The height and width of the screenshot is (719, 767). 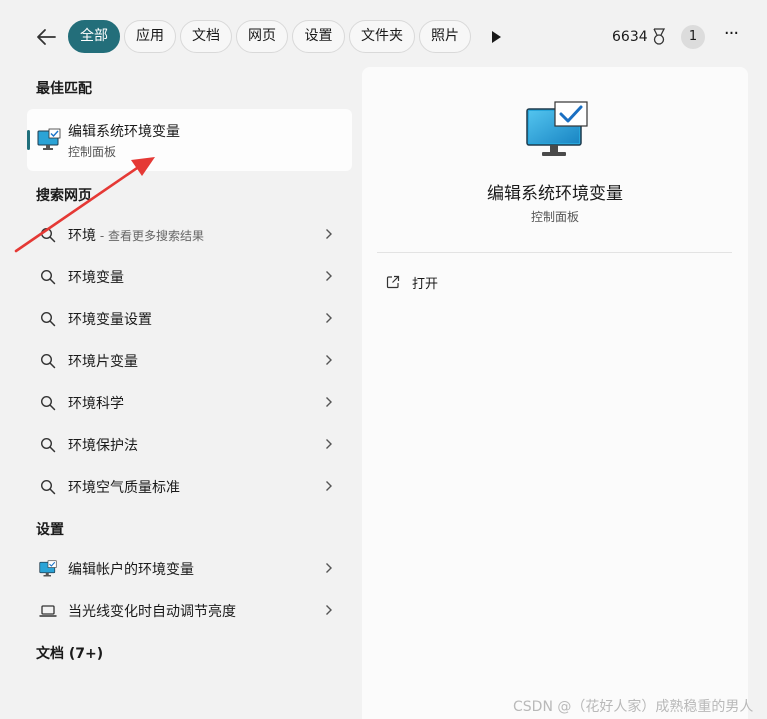 What do you see at coordinates (131, 570) in the screenshot?
I see `settings-result-label: 编辑帐户的环境变量` at bounding box center [131, 570].